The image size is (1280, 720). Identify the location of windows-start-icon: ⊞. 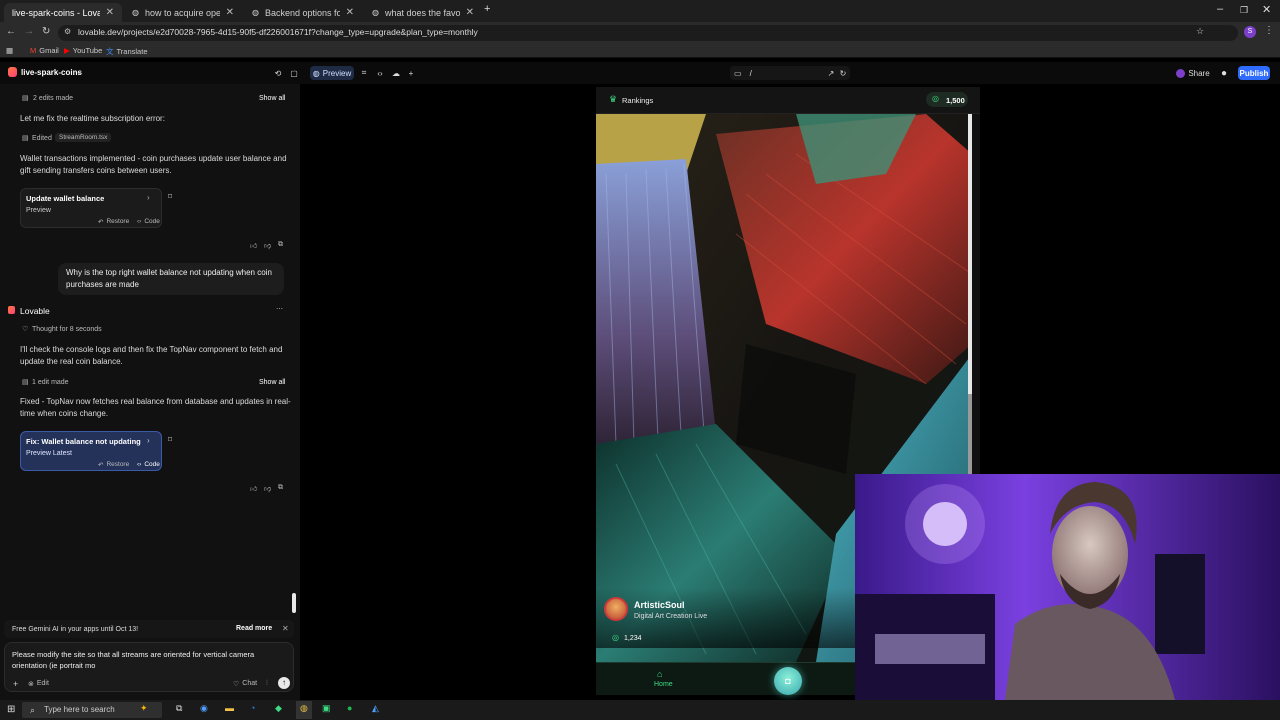
(11, 709).